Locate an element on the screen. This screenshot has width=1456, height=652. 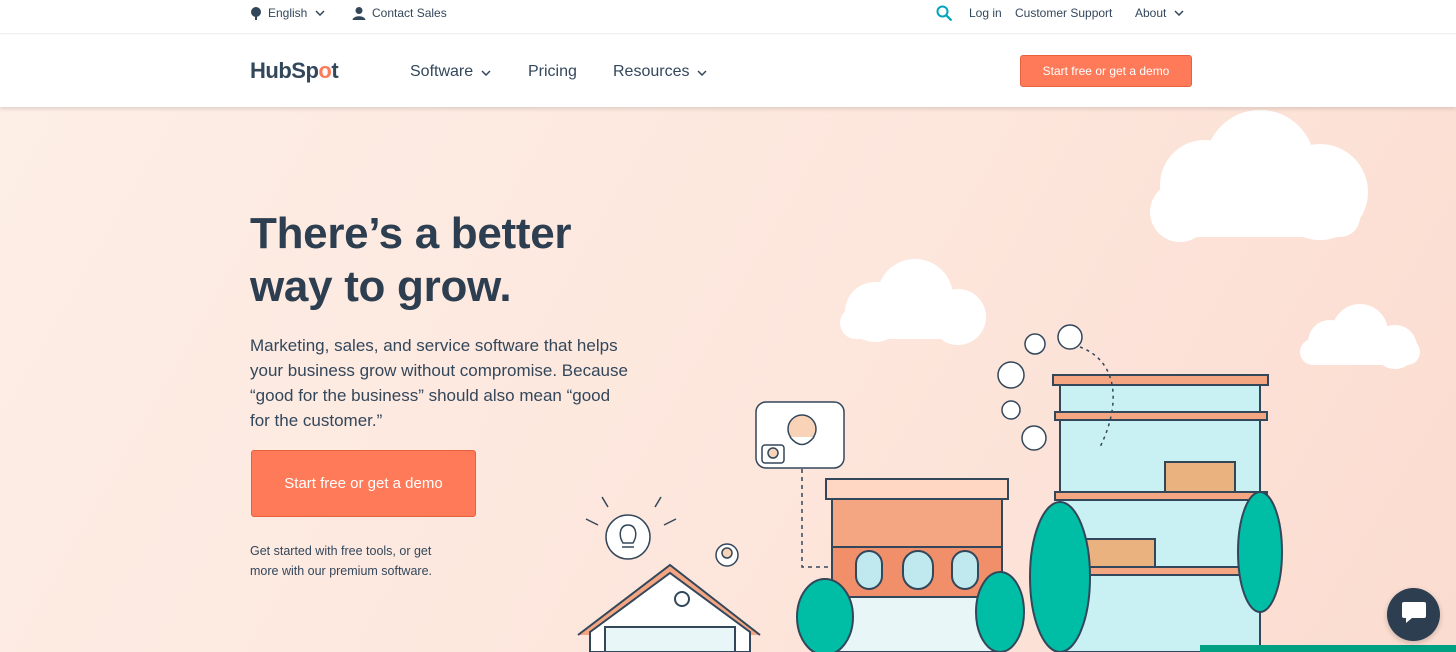
nav-resources: Resources is located at coordinates (660, 72).